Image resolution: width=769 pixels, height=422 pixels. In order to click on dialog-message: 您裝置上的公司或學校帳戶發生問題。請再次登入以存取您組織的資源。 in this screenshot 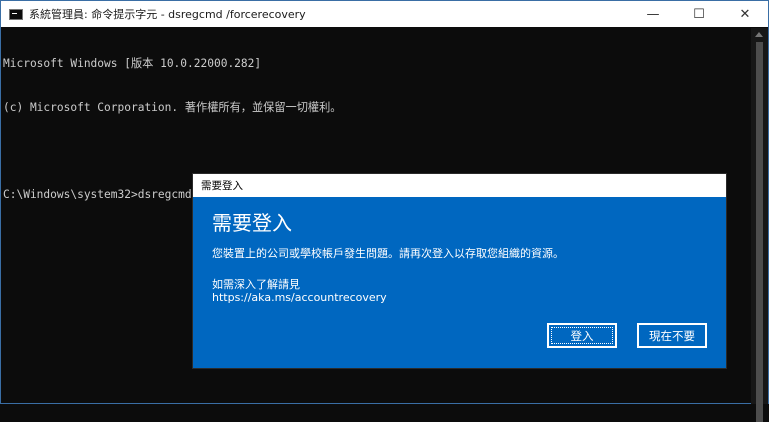, I will do `click(388, 253)`.